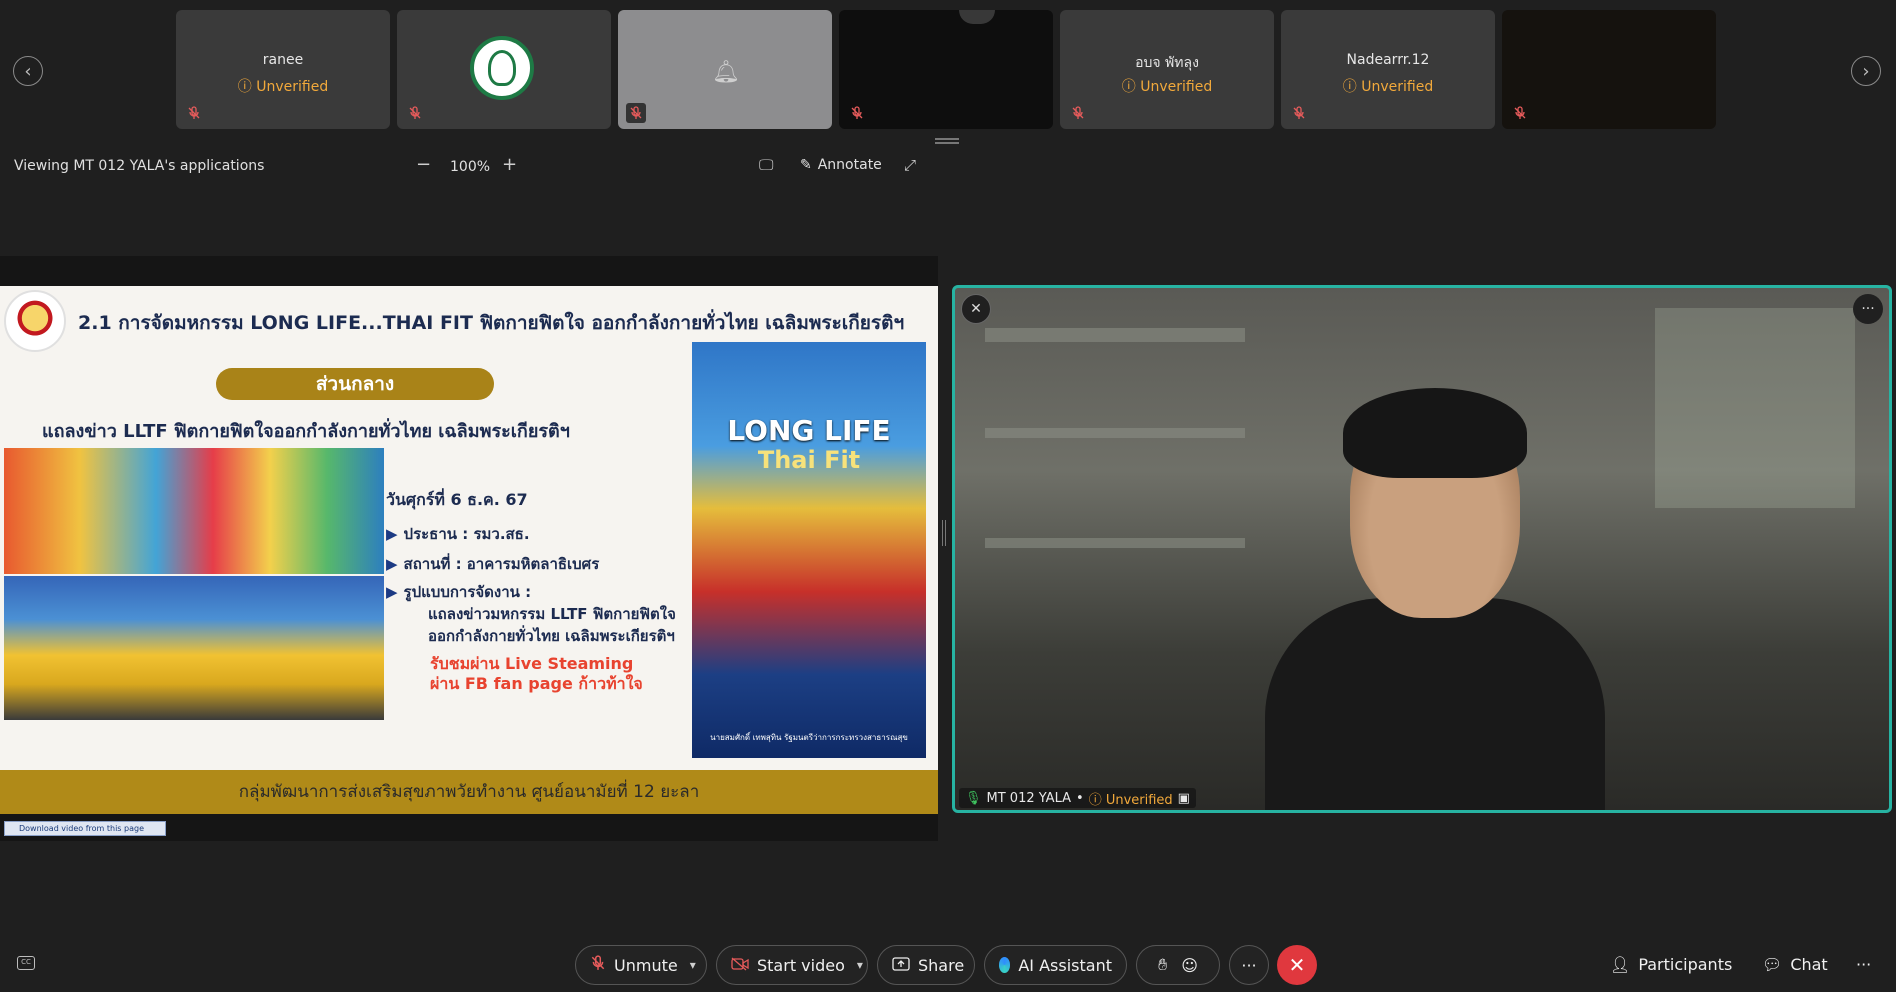  What do you see at coordinates (194, 511) in the screenshot?
I see `event-photo` at bounding box center [194, 511].